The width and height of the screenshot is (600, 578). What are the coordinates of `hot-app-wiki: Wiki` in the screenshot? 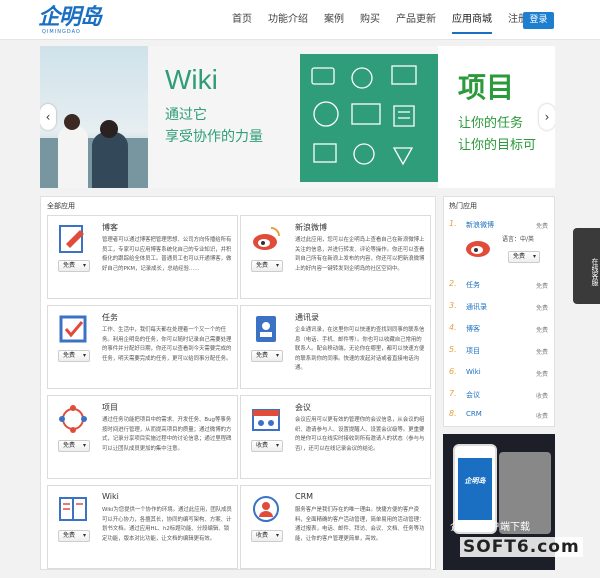 It's located at (473, 372).